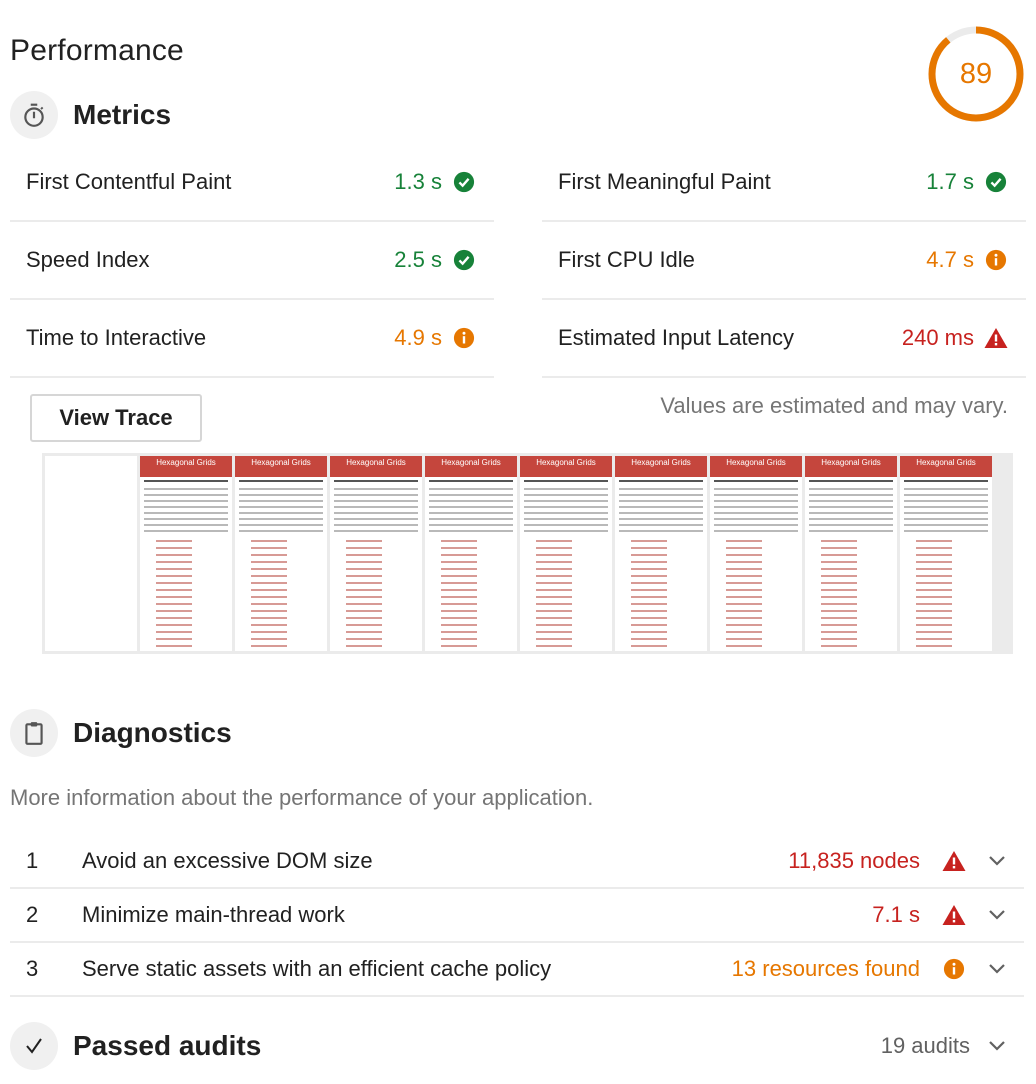  I want to click on metric-value: 4.9 s, so click(418, 337).